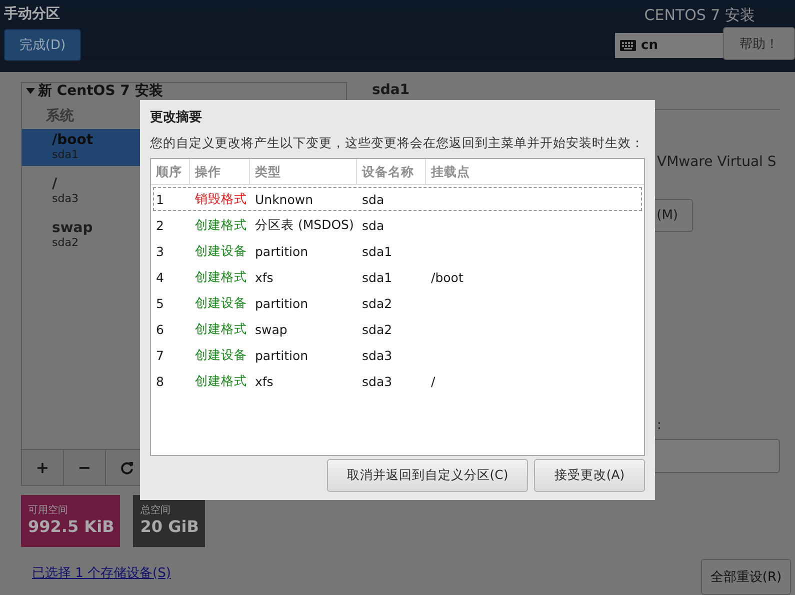 The image size is (795, 595). Describe the element at coordinates (397, 355) in the screenshot. I see `table-row: 7 创建设备 partition sda3` at that location.